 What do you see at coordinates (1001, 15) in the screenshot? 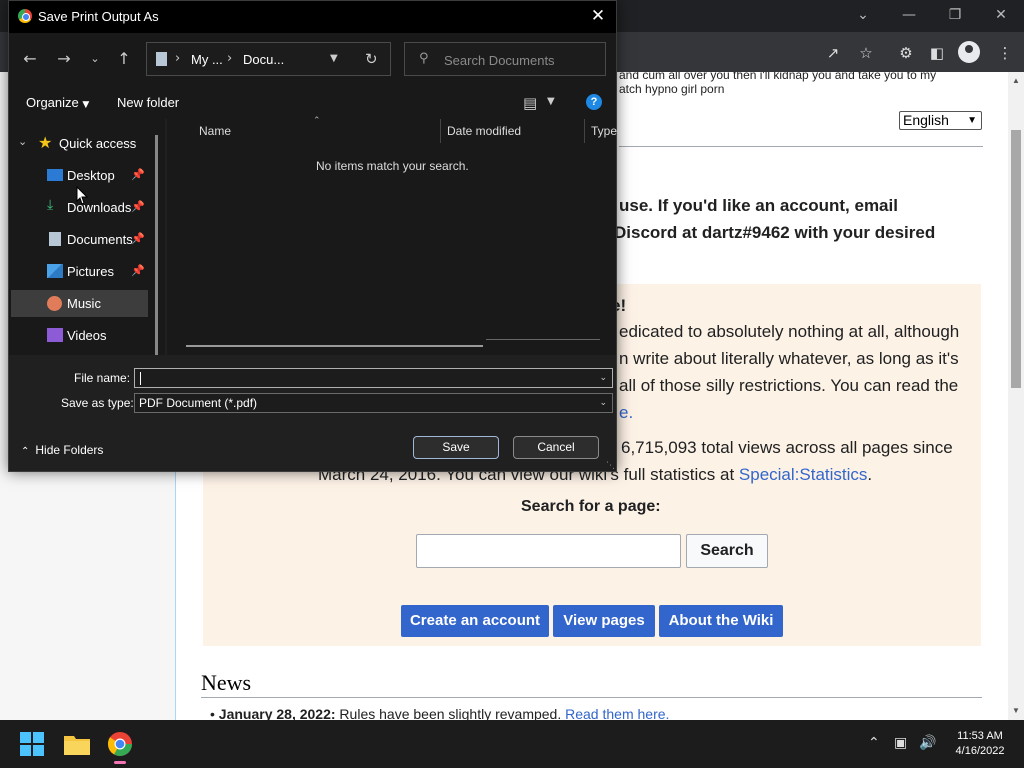
I see `browser-close-button: ✕` at bounding box center [1001, 15].